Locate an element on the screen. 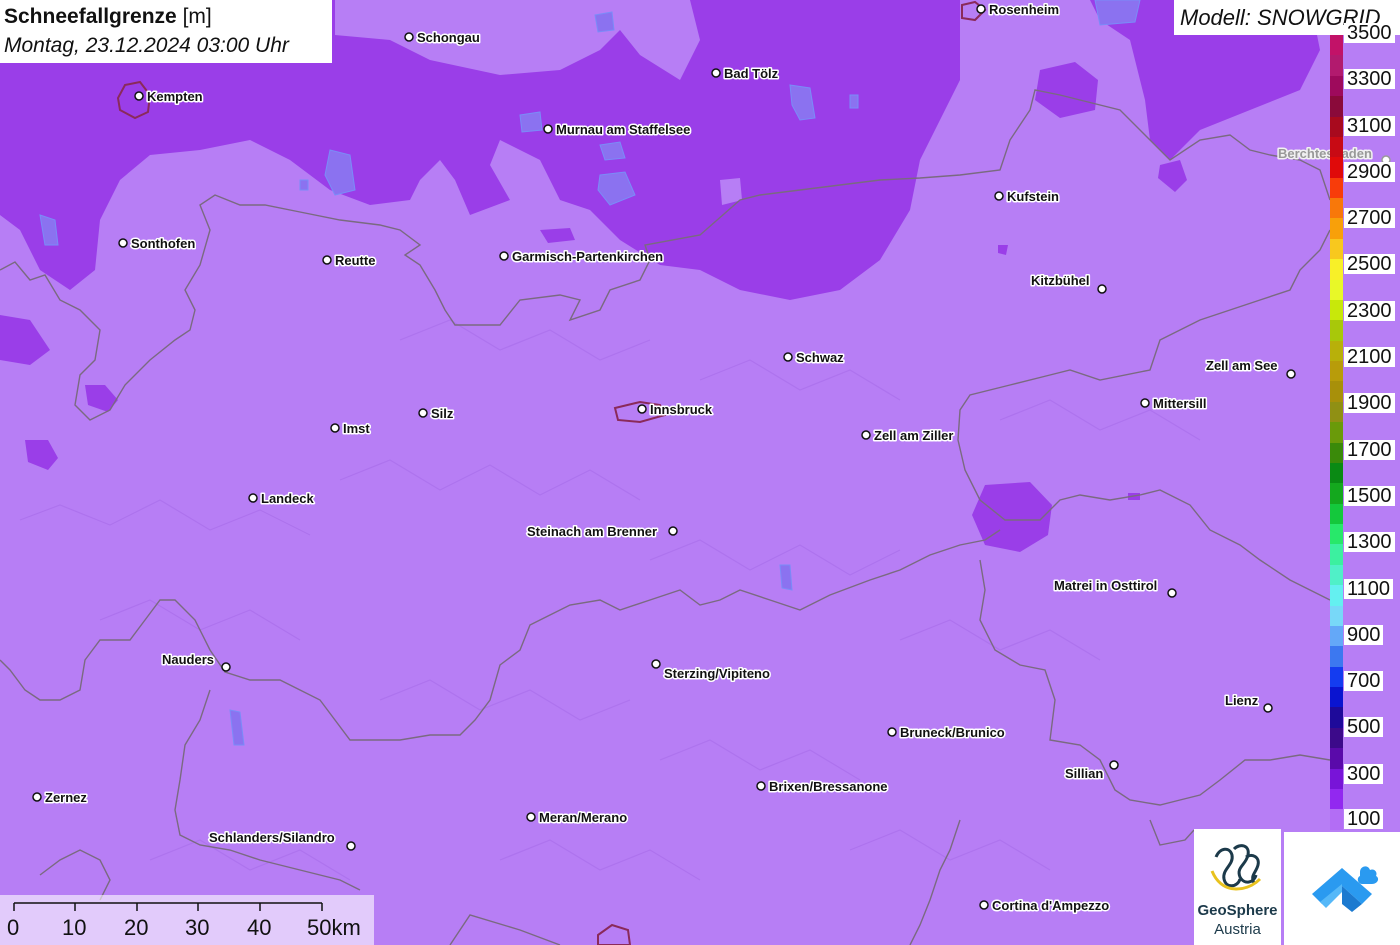 This screenshot has width=1400, height=945. legend-label: 100 is located at coordinates (1364, 819).